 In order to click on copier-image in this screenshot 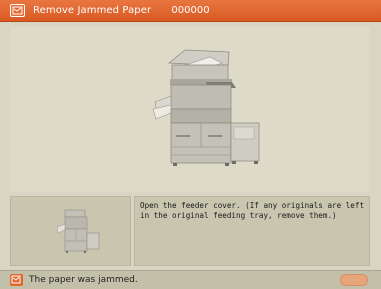, I will do `click(206, 107)`.